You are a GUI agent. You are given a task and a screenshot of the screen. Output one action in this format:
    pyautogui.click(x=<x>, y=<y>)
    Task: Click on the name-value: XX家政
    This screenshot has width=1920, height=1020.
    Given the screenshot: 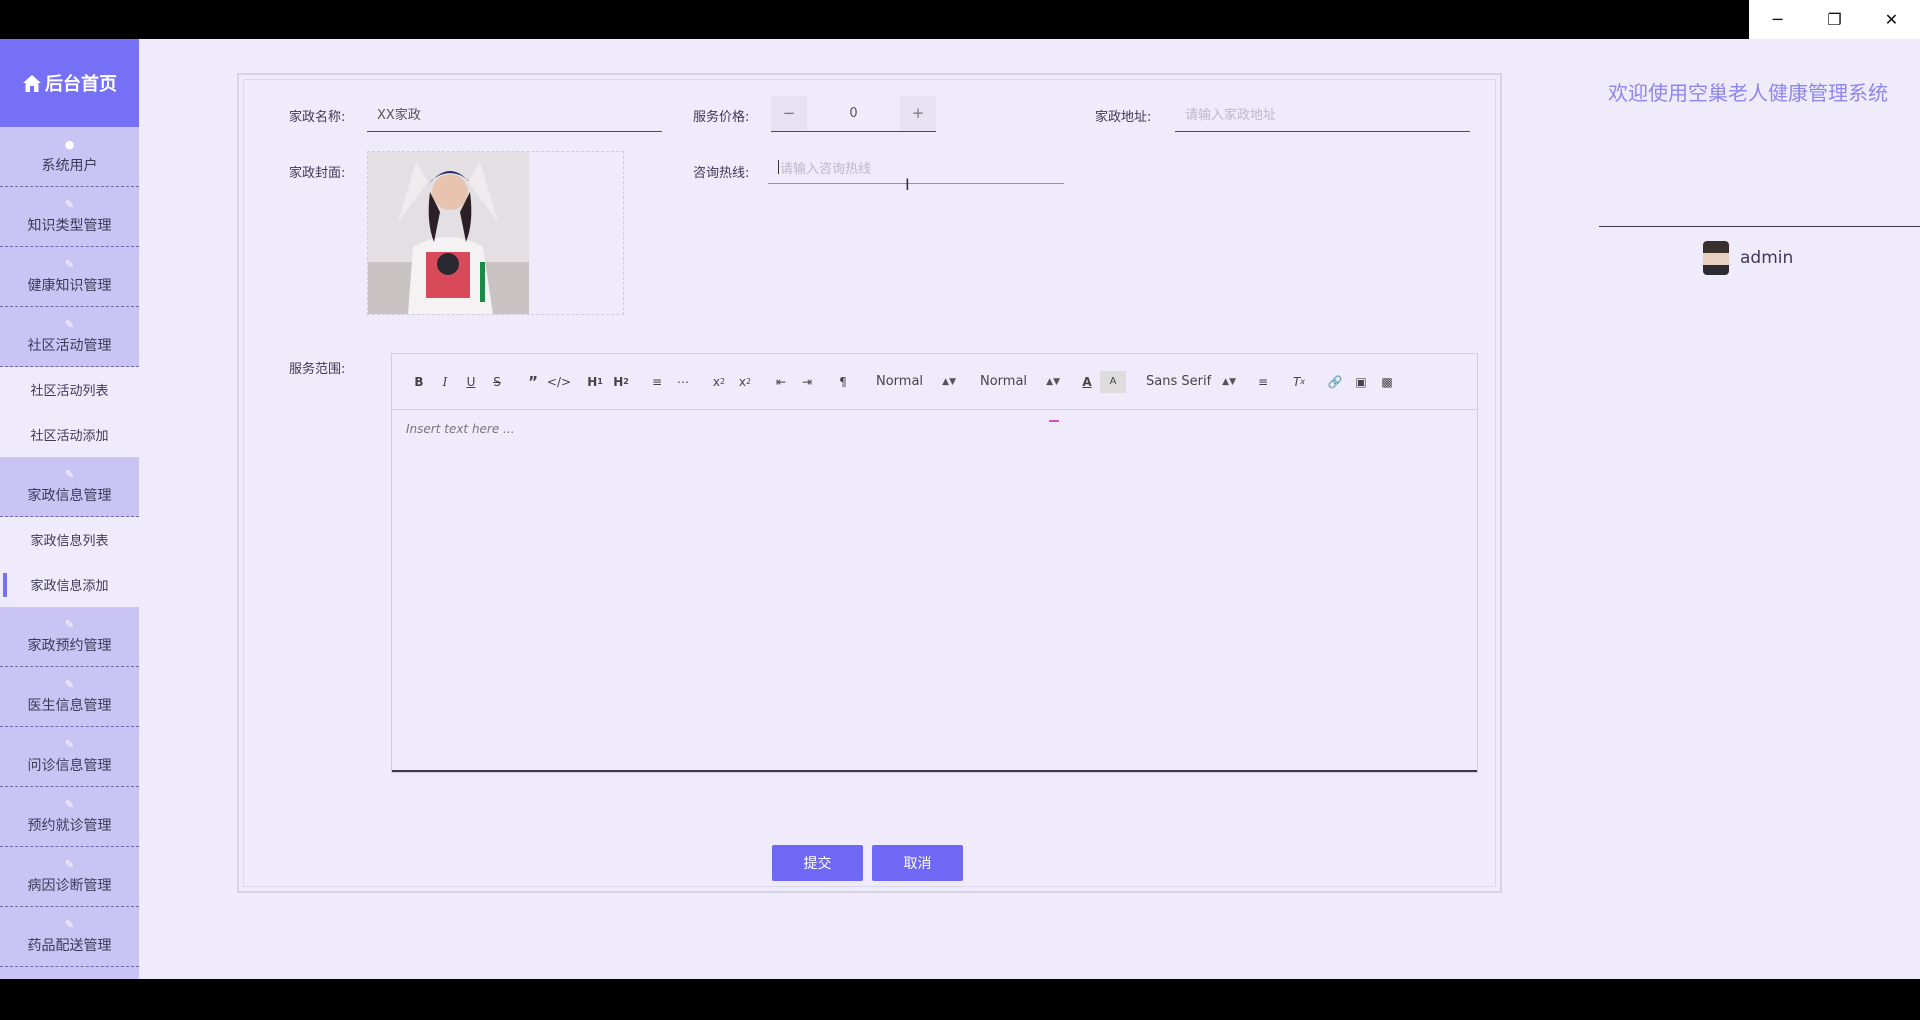 What is the action you would take?
    pyautogui.click(x=399, y=115)
    